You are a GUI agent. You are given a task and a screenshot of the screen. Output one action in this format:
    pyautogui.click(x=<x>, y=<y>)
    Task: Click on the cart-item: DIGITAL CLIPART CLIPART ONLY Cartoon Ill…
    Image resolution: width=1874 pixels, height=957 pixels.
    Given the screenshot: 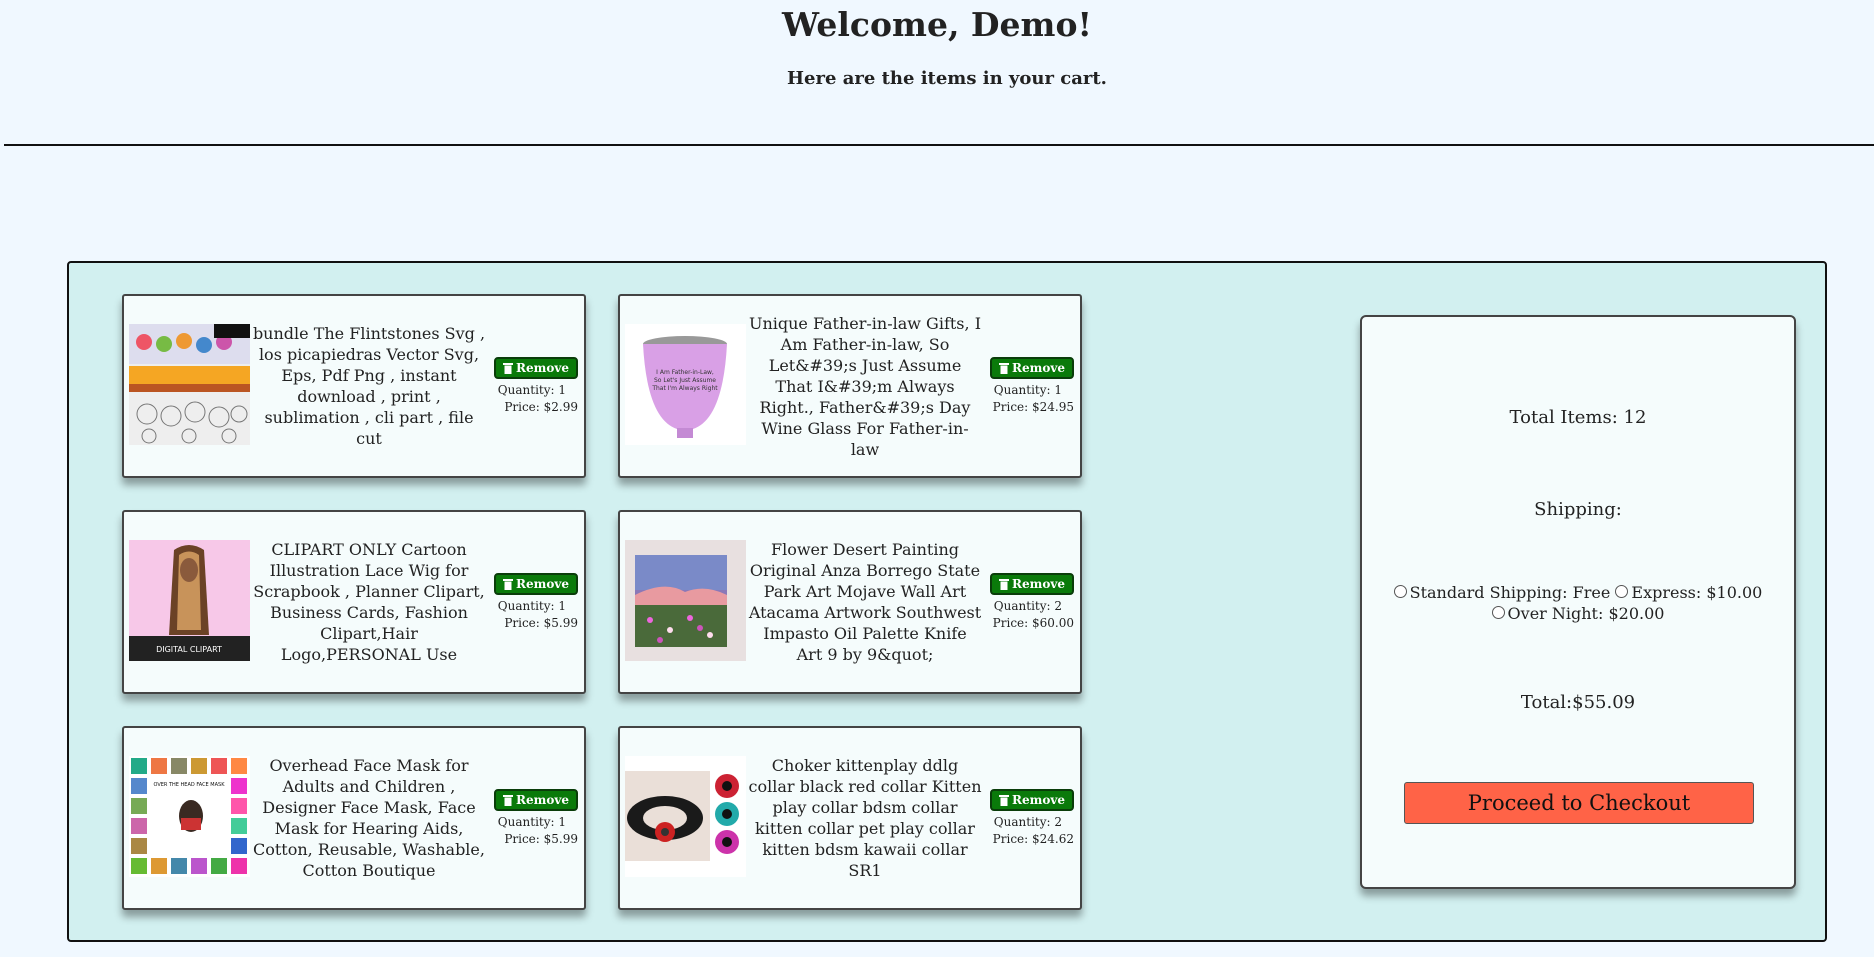 What is the action you would take?
    pyautogui.click(x=354, y=602)
    